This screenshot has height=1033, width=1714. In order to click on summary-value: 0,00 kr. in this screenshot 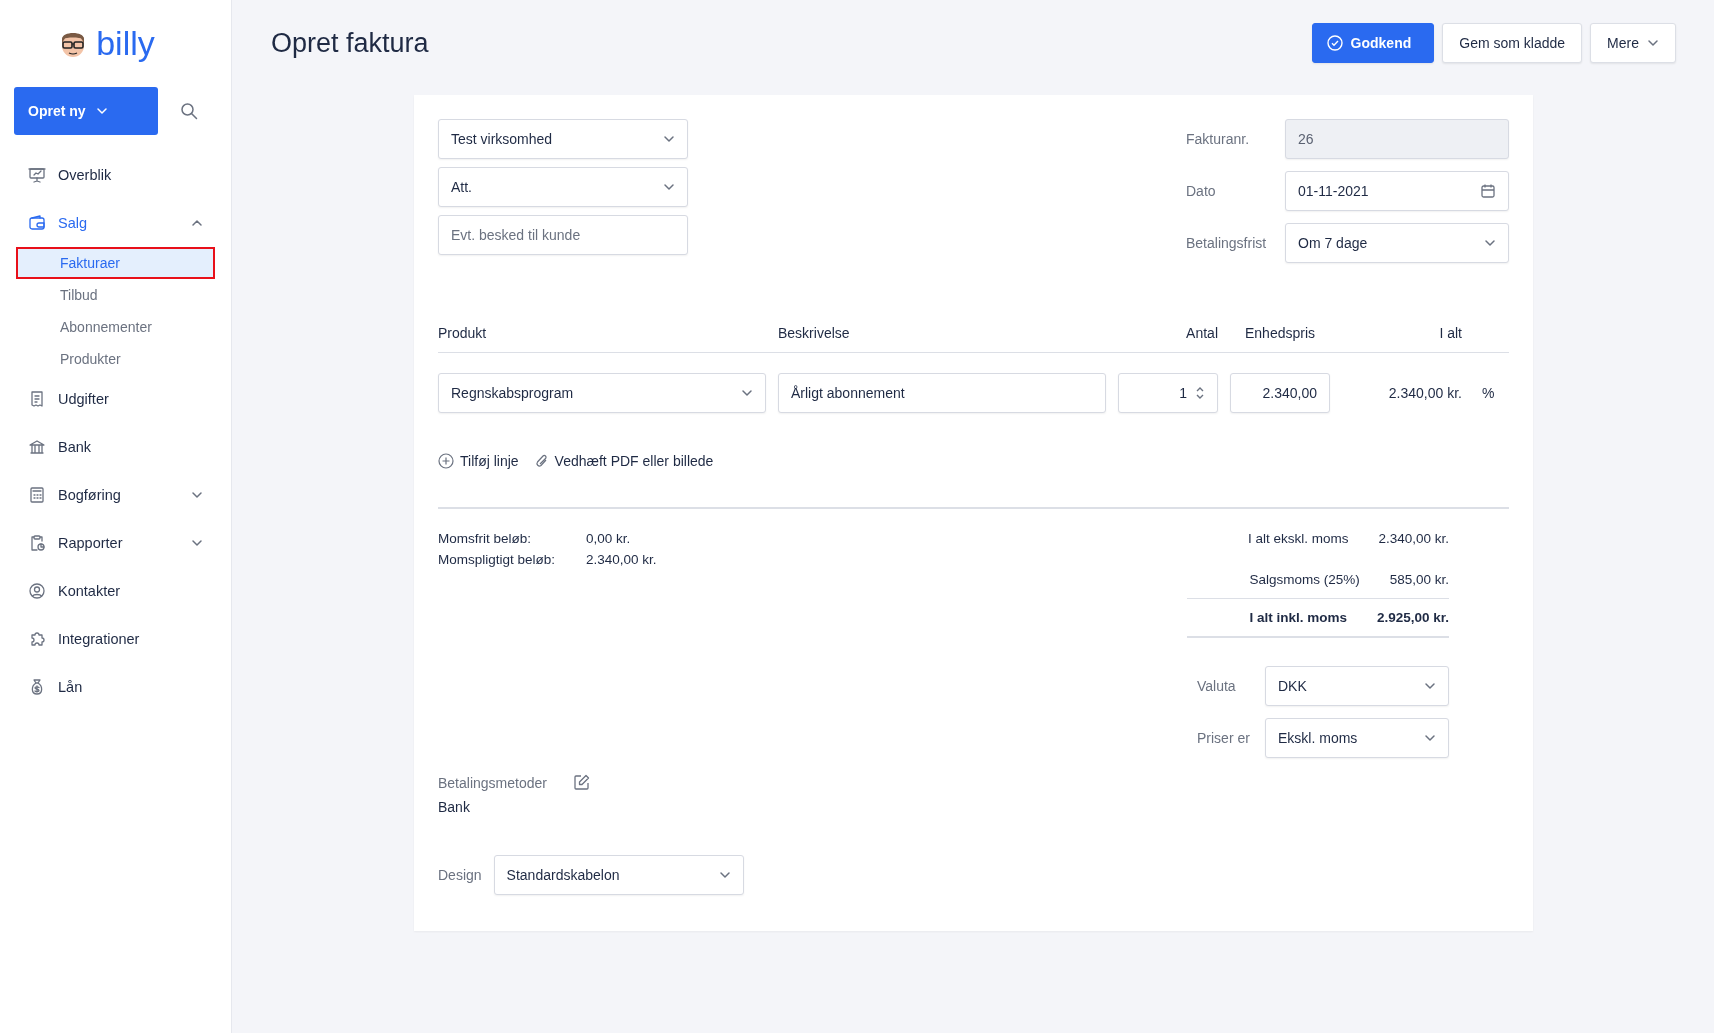, I will do `click(608, 538)`.